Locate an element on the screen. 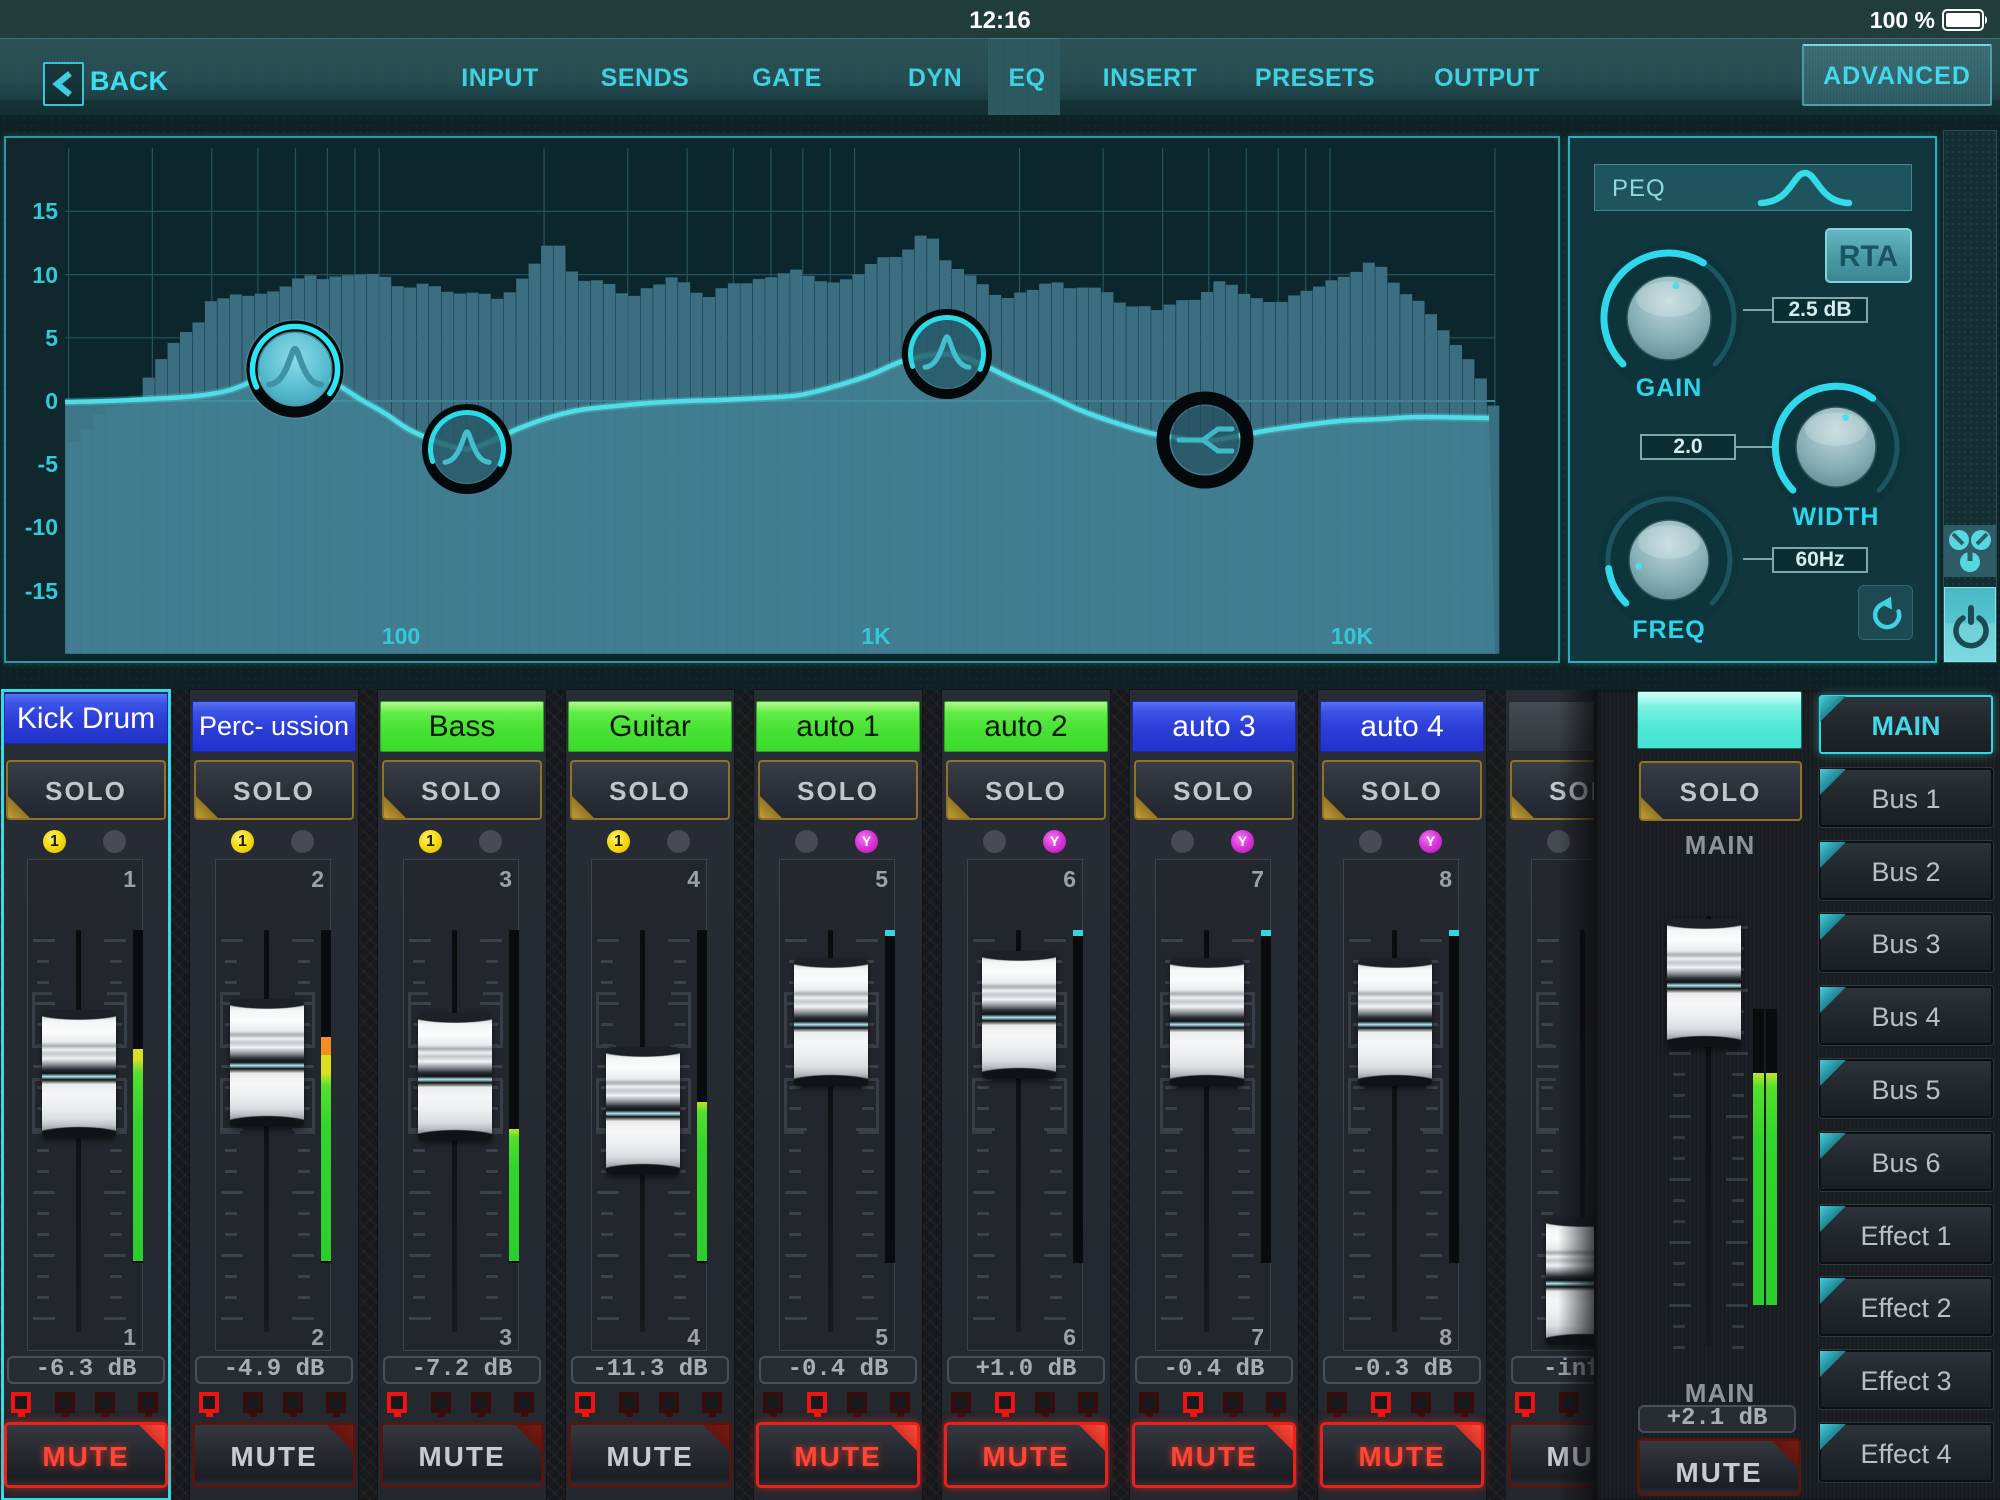  svg-text: 5 is located at coordinates (51, 338).